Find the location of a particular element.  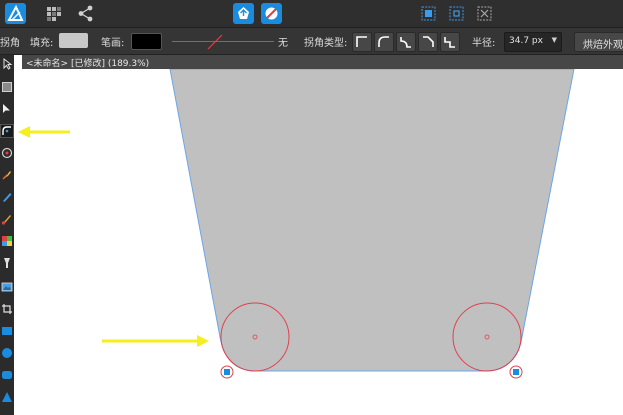

affinity-designer-logo-icon is located at coordinates (15, 13).